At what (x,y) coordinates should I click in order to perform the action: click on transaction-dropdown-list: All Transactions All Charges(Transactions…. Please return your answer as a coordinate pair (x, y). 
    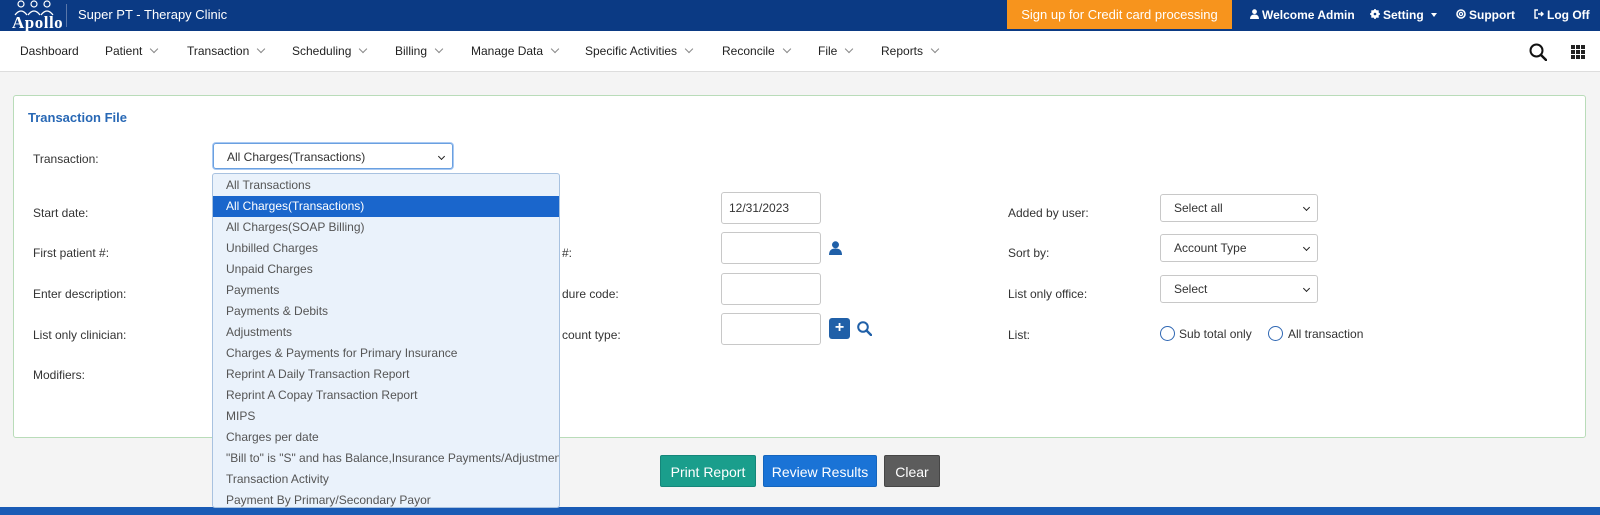
    Looking at the image, I should click on (386, 340).